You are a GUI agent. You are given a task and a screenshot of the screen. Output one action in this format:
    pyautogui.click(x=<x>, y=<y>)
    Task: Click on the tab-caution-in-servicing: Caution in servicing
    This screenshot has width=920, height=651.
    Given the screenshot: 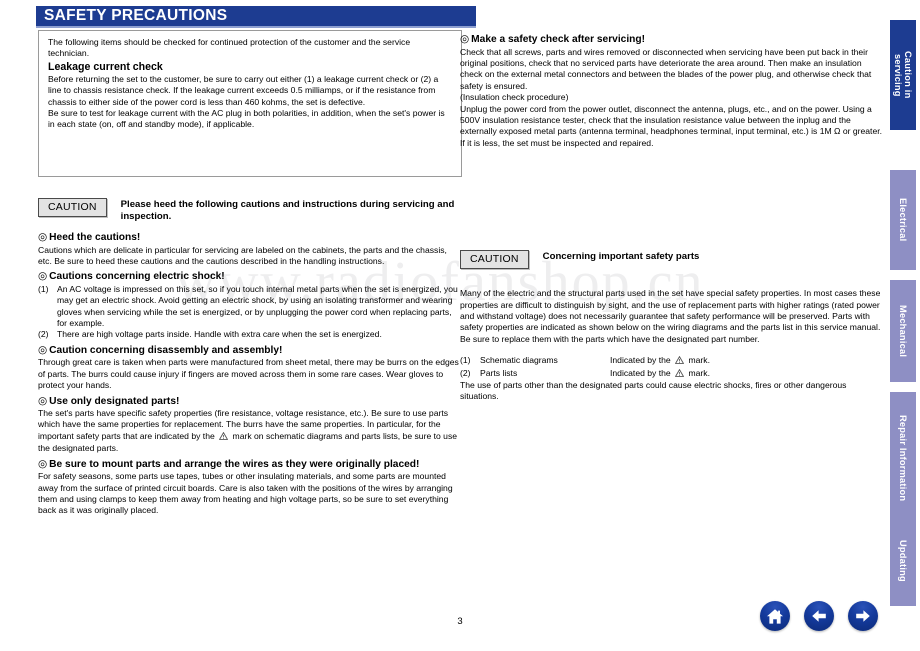 What is the action you would take?
    pyautogui.click(x=903, y=75)
    